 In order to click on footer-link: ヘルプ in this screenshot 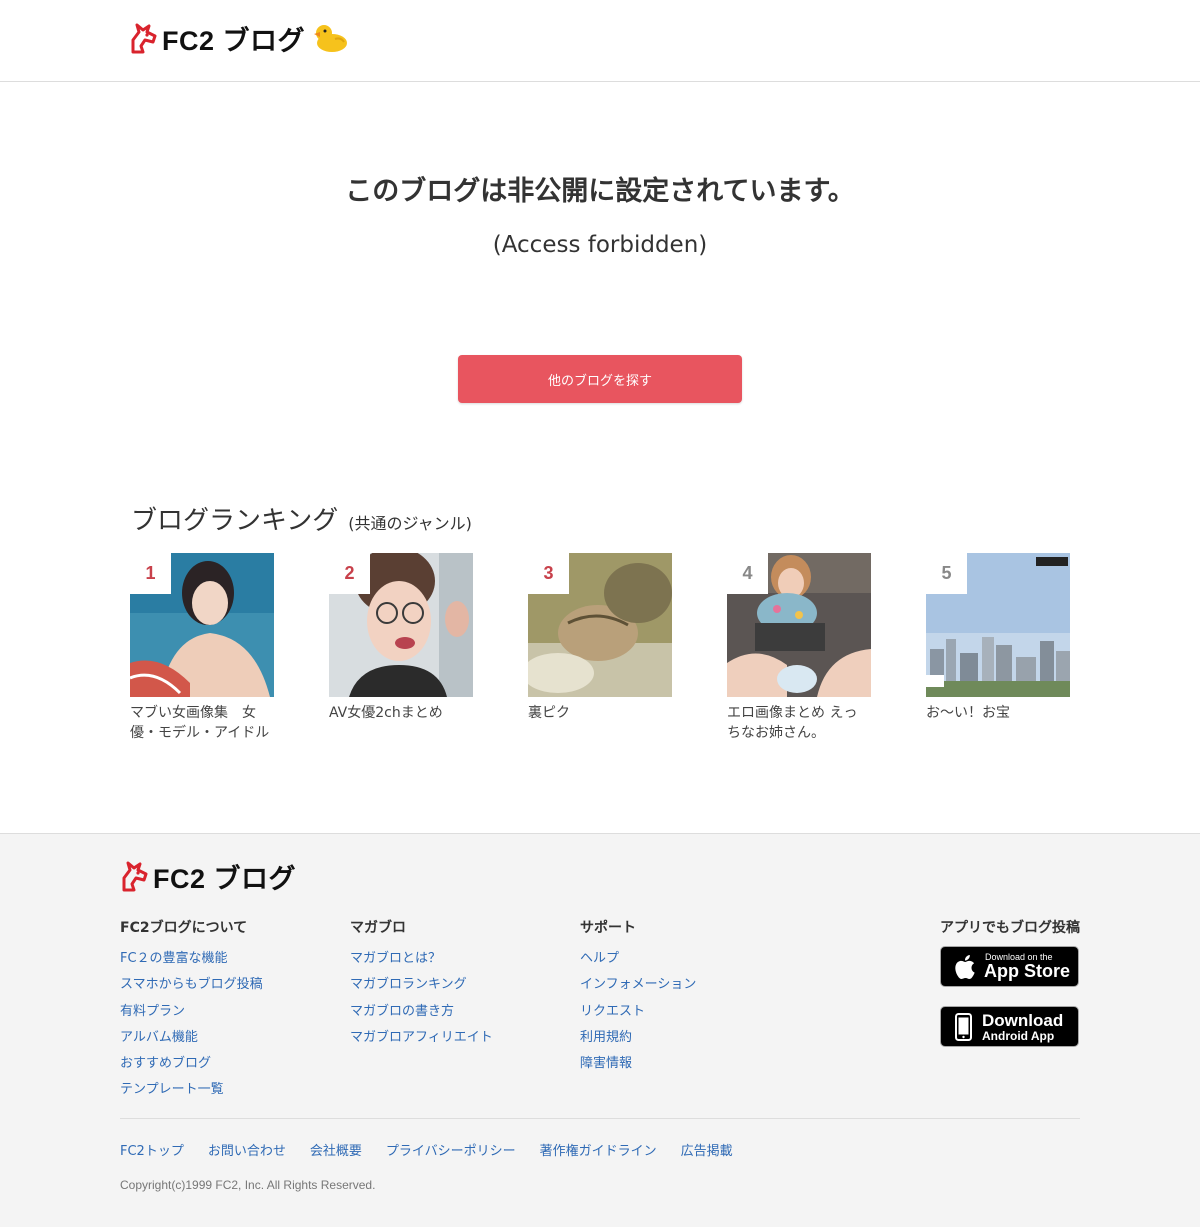, I will do `click(638, 959)`.